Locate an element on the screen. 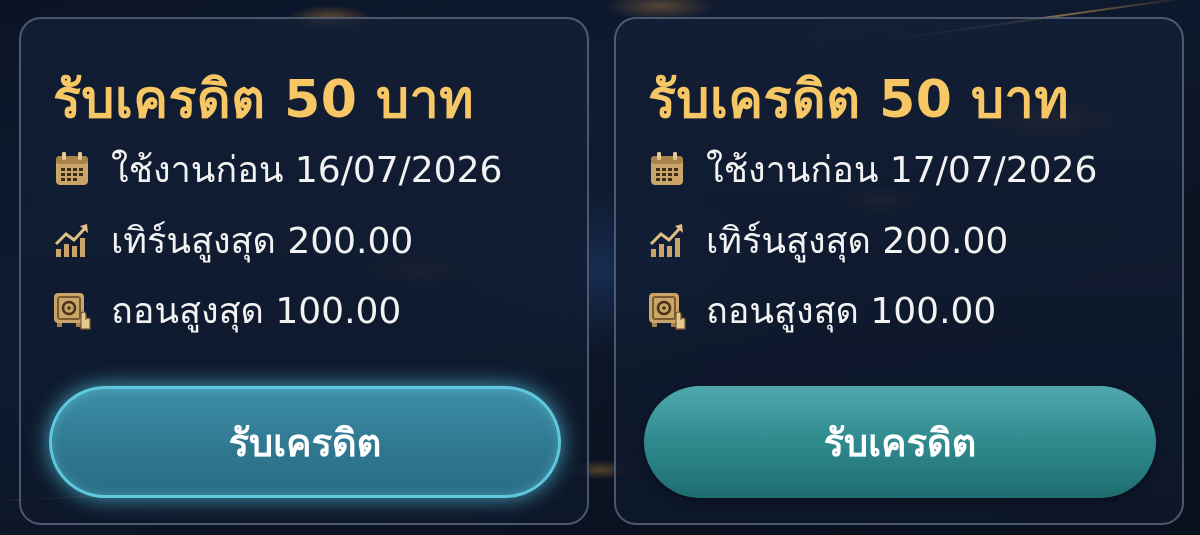 Image resolution: width=1200 pixels, height=535 pixels. use-before-text: ใช้งานก่อน 16/07/2026 is located at coordinates (307, 170).